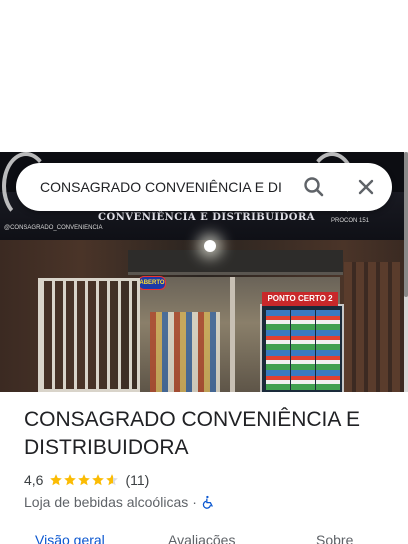  I want to click on store-lamp, so click(210, 246).